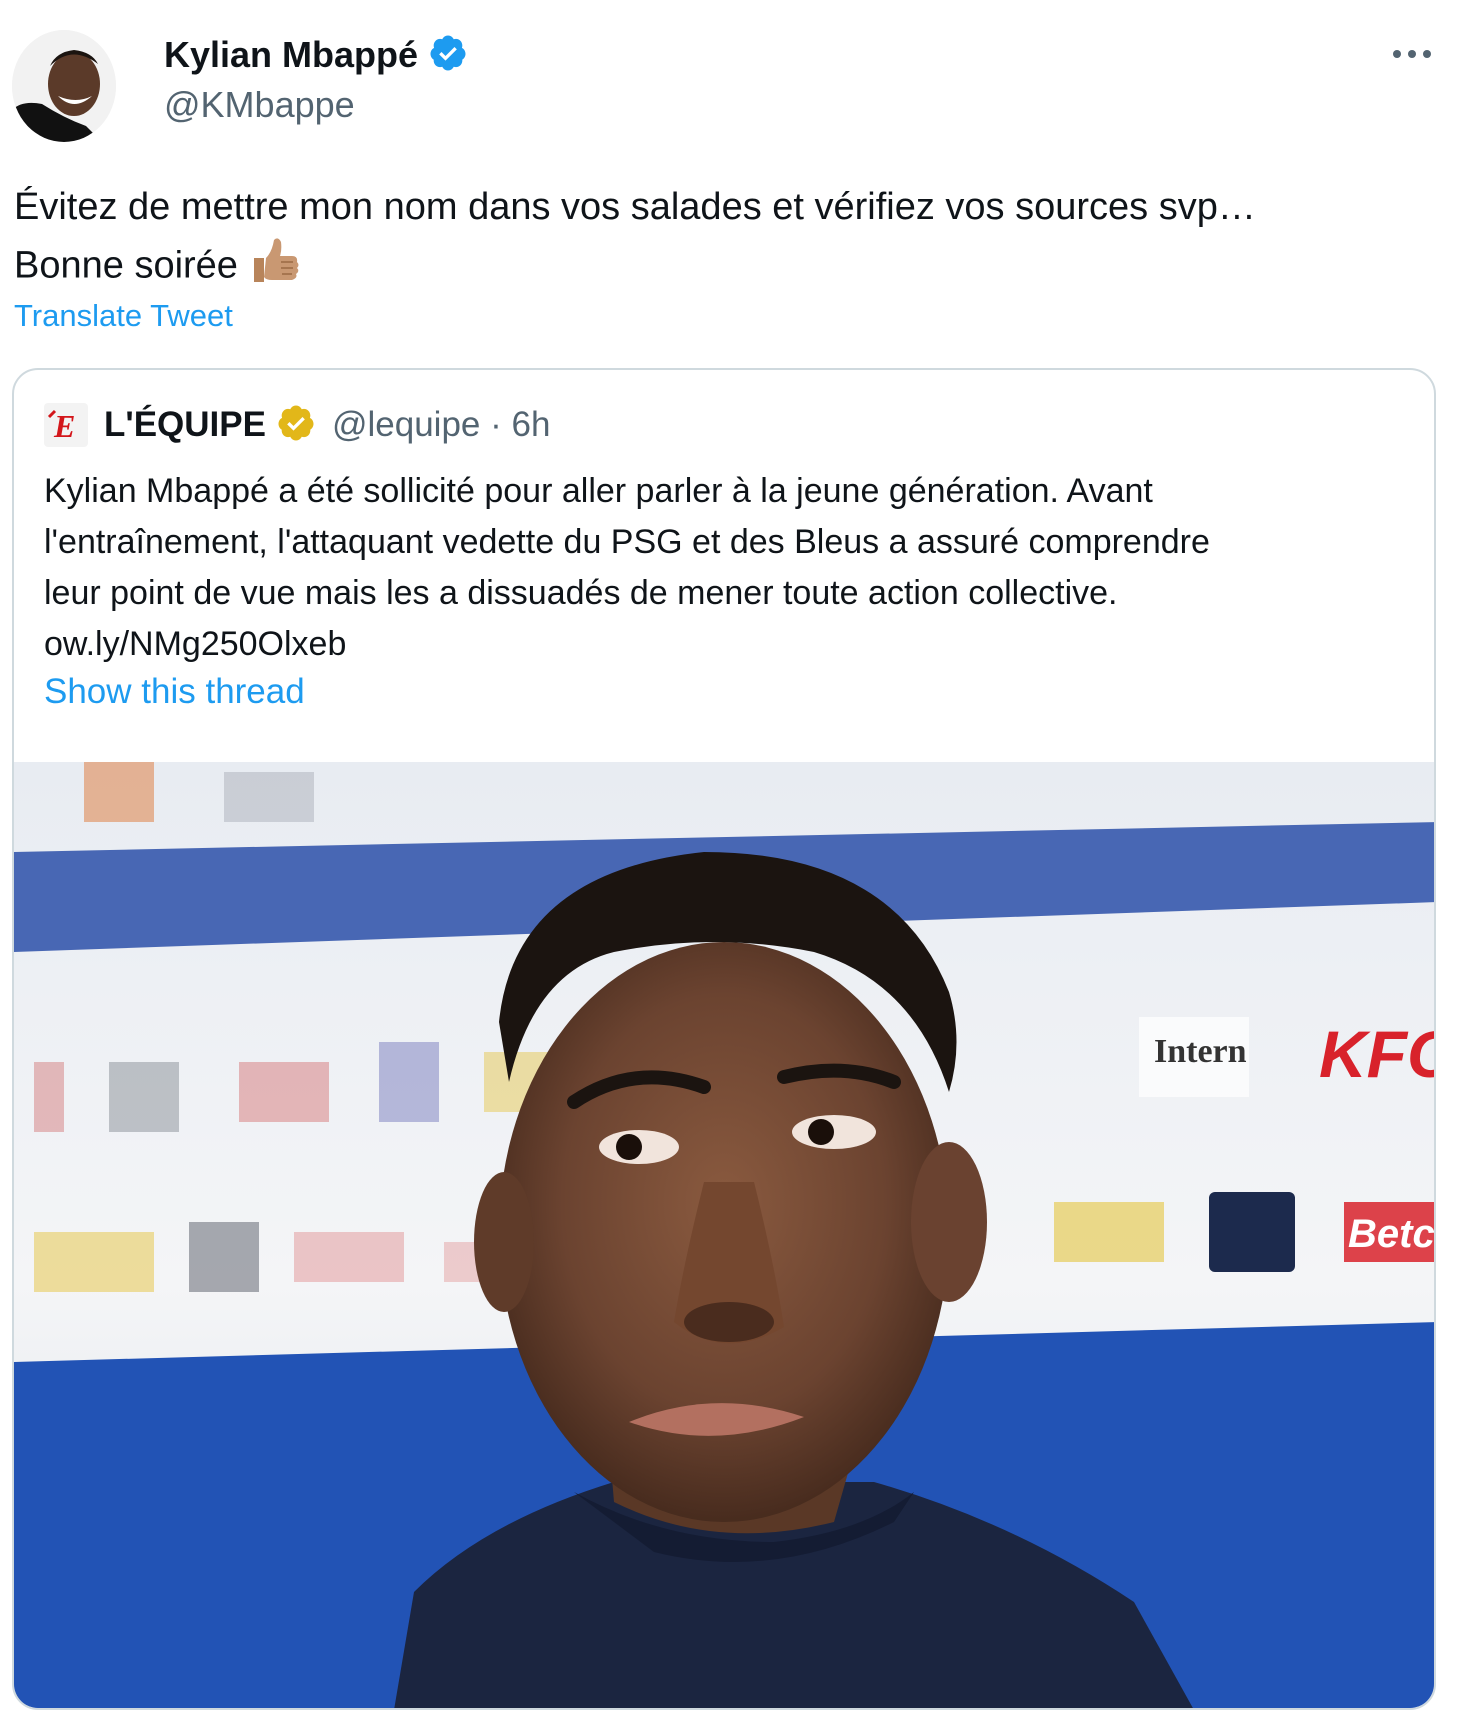 This screenshot has height=1727, width=1460. Describe the element at coordinates (274, 267) in the screenshot. I see `thumbs-up-icon` at that location.